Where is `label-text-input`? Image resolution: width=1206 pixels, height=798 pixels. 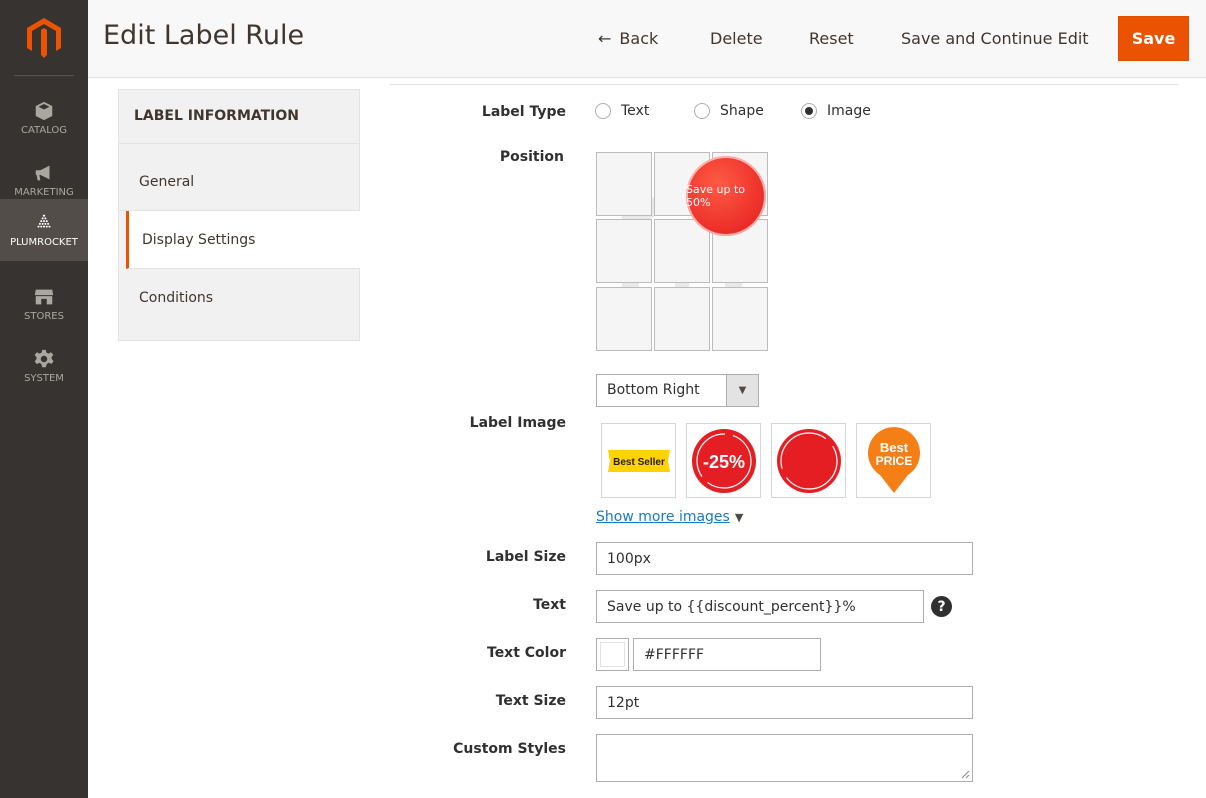
label-text-input is located at coordinates (760, 606).